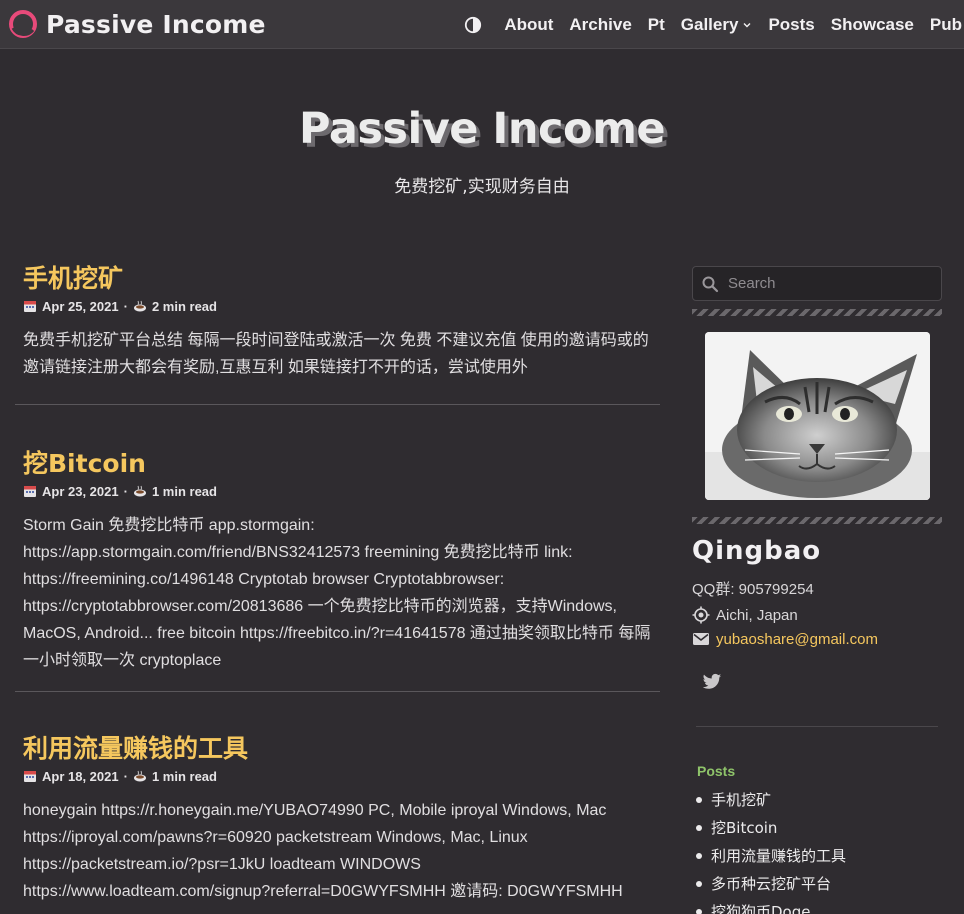 The width and height of the screenshot is (964, 914). Describe the element at coordinates (712, 682) in the screenshot. I see `twitter-icon` at that location.